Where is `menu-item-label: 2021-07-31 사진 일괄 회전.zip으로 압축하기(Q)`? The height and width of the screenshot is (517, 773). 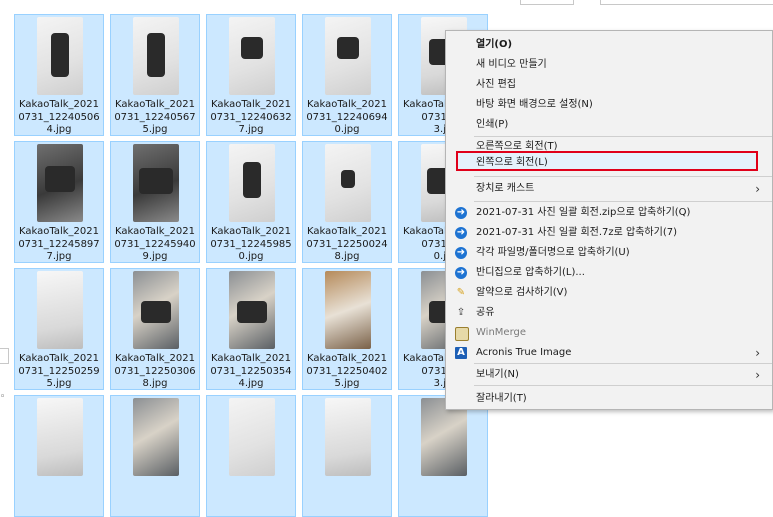
menu-item-label: 2021-07-31 사진 일괄 회전.zip으로 압축하기(Q) is located at coordinates (583, 212).